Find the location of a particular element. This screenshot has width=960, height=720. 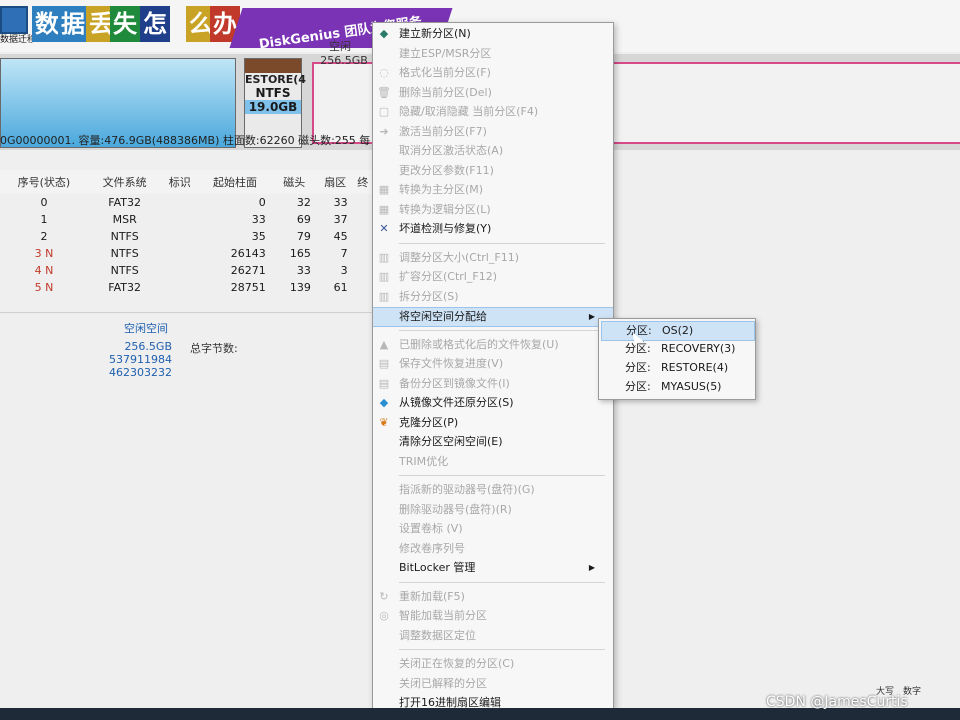

menu-item-label: 建立新分区(N) is located at coordinates (435, 33).